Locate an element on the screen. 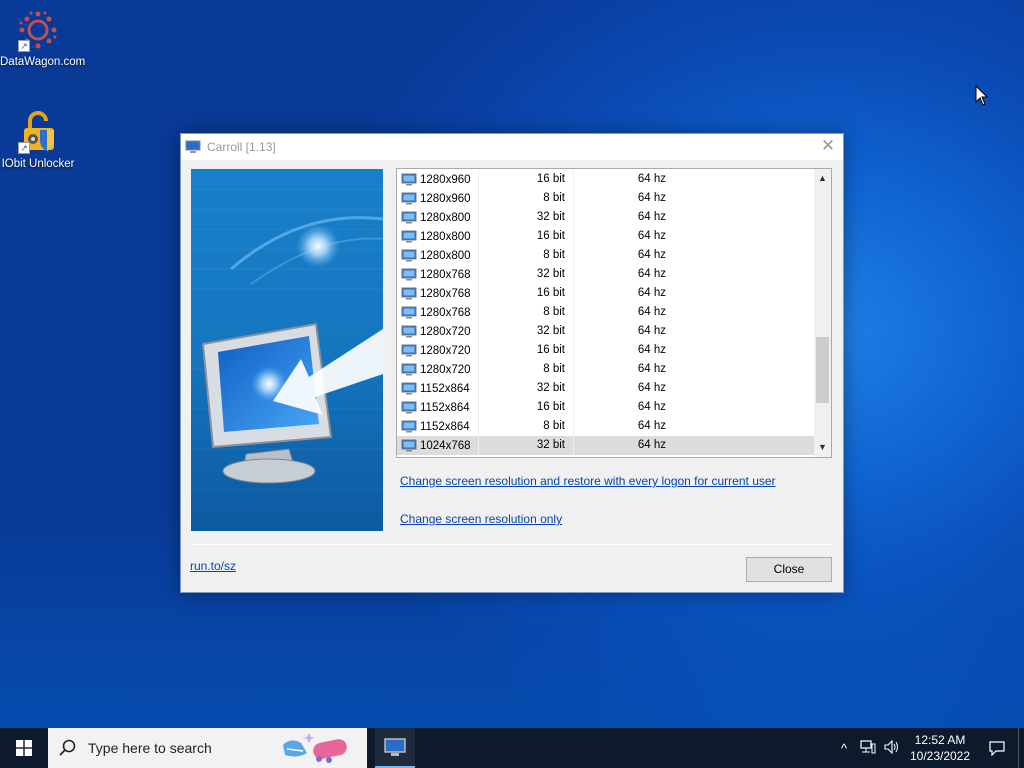  resolution-text: 1152x864 is located at coordinates (445, 407).